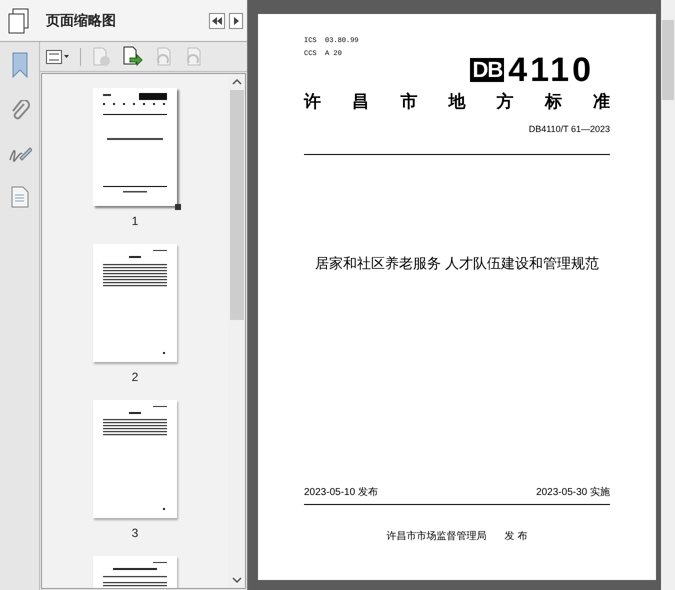 This screenshot has height=590, width=675. What do you see at coordinates (19, 21) in the screenshot?
I see `pages-icon` at bounding box center [19, 21].